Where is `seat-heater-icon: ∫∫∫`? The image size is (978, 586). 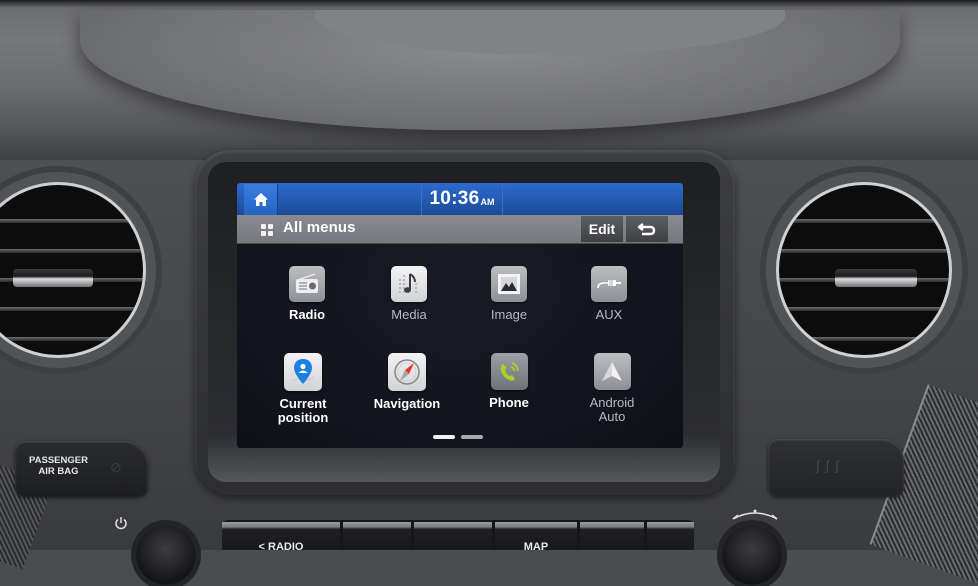 seat-heater-icon: ∫∫∫ is located at coordinates (830, 465).